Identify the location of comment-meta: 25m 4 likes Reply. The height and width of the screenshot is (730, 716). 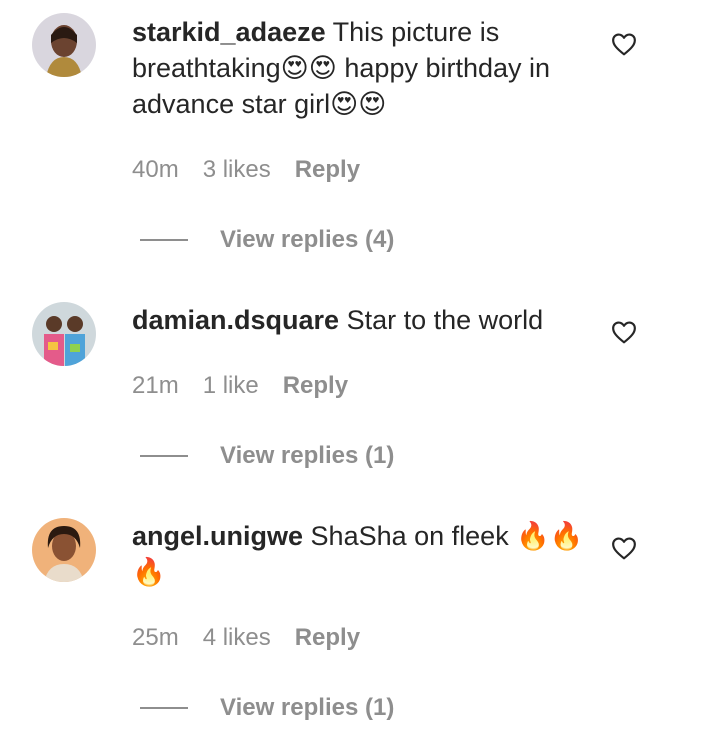
(246, 638).